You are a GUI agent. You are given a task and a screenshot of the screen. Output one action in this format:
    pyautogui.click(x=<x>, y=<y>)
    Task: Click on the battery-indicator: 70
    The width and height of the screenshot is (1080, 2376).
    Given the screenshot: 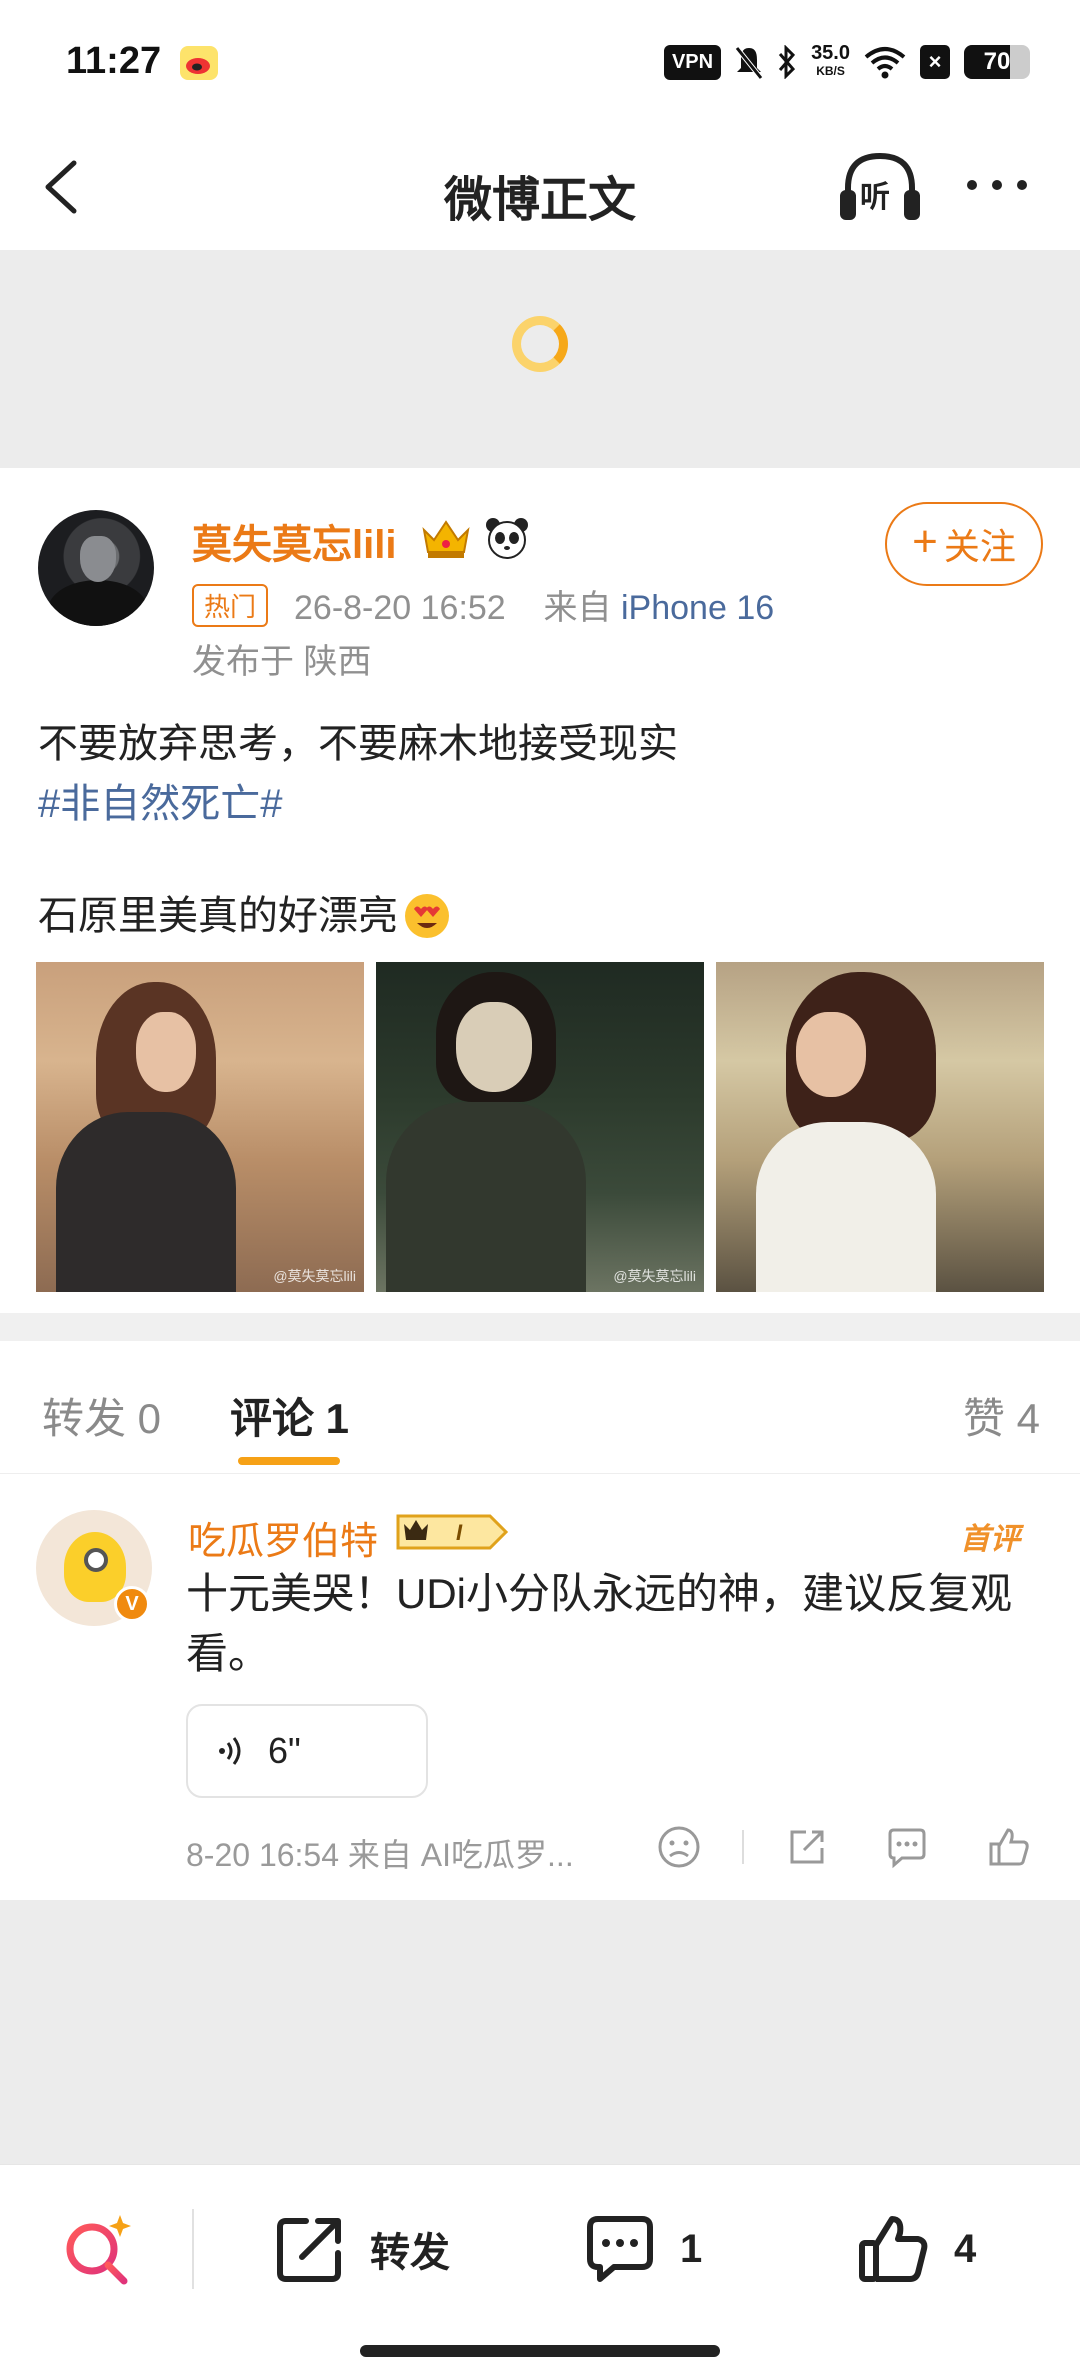 What is the action you would take?
    pyautogui.click(x=997, y=62)
    